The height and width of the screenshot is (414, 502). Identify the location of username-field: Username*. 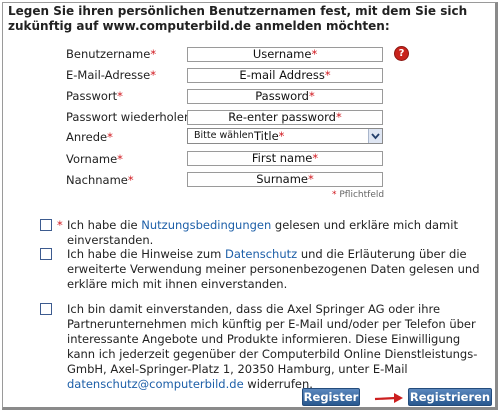
(285, 54).